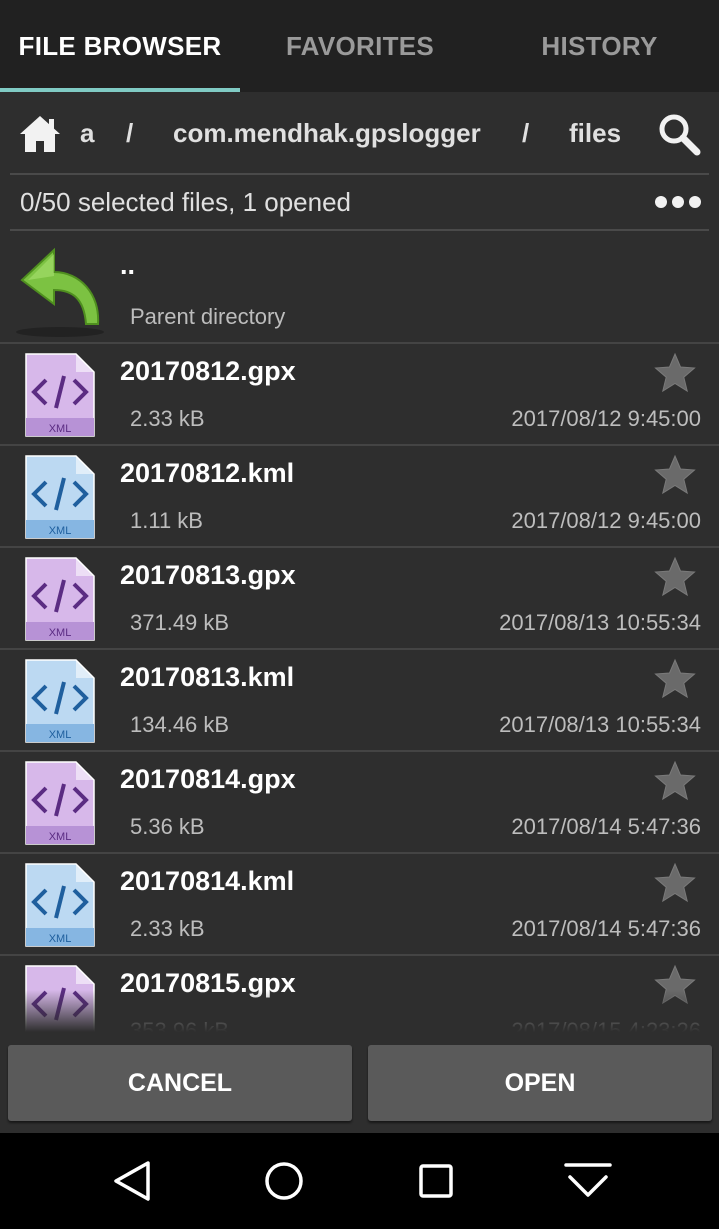 This screenshot has height=1229, width=719. What do you see at coordinates (180, 1083) in the screenshot?
I see `cancel-button: CANCEL` at bounding box center [180, 1083].